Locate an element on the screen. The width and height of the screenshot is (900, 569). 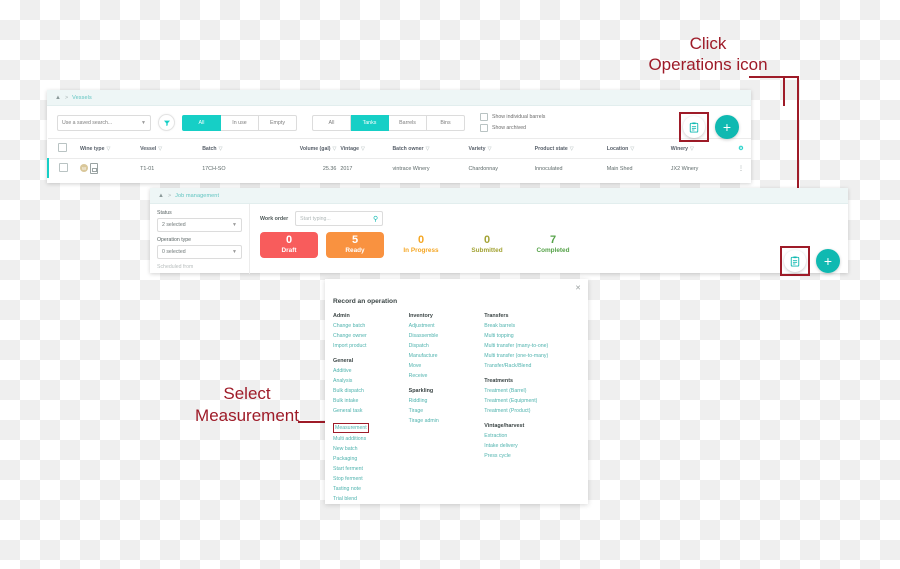
op-bulk-intake: Bulk intake is located at coordinates (371, 401).